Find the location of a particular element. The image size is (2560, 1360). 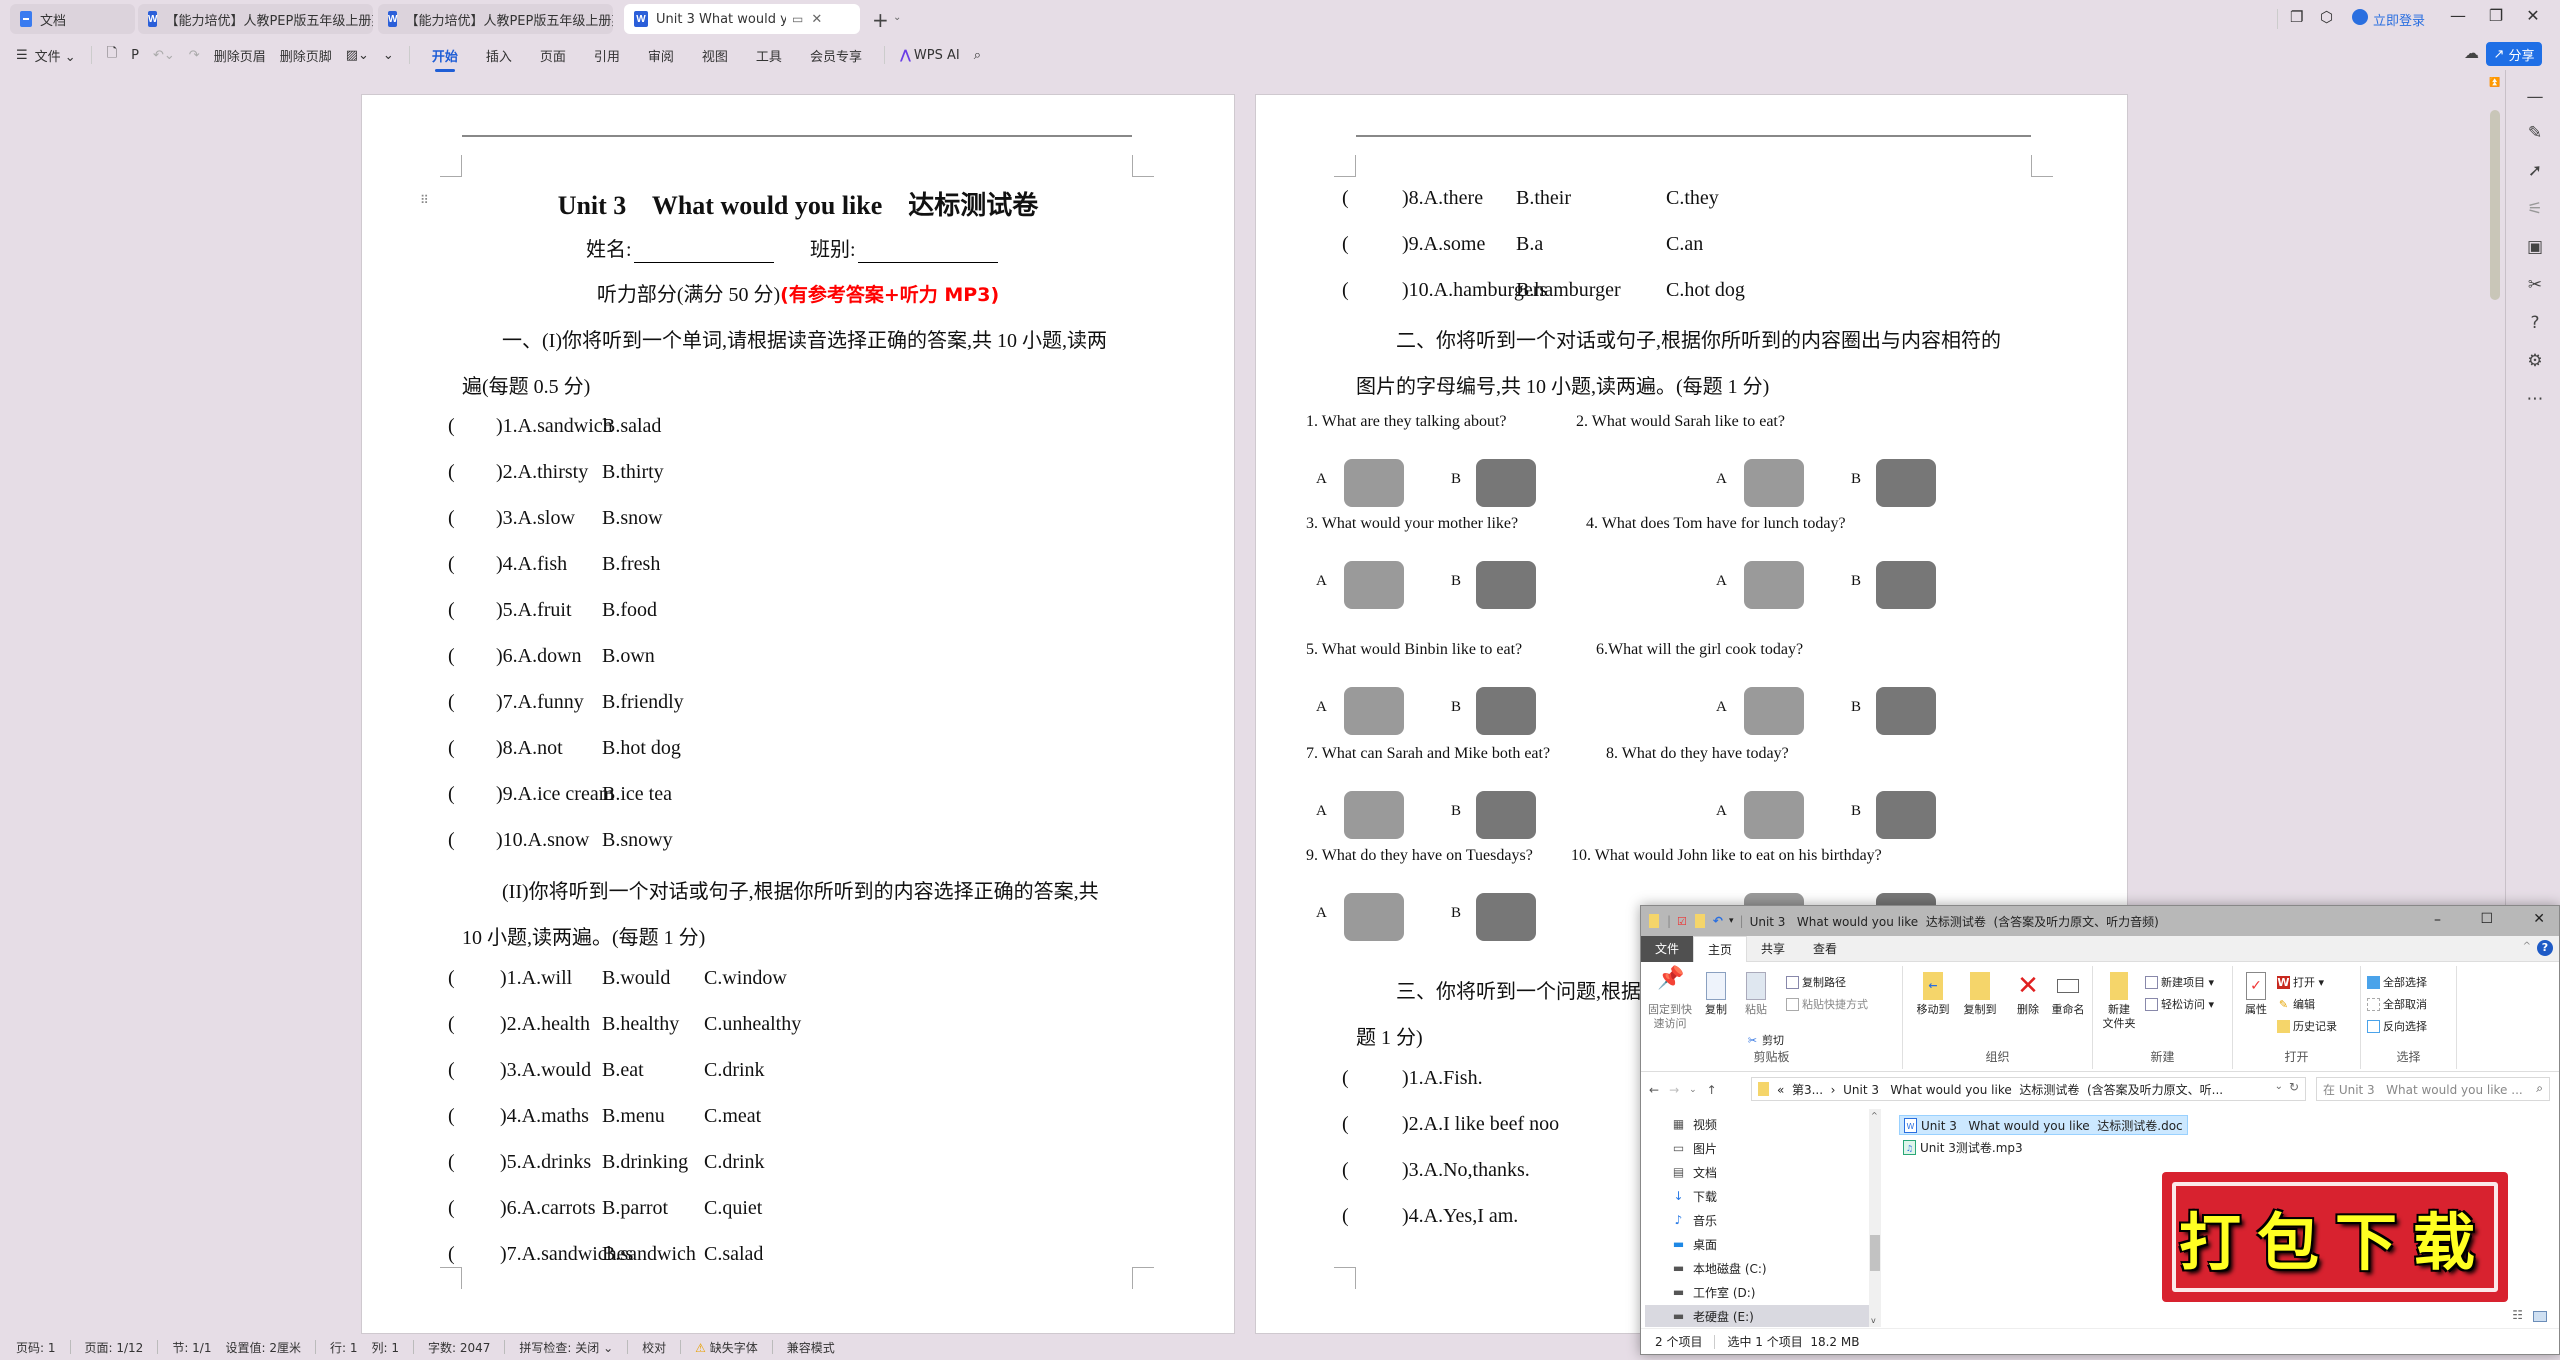

file-item: ♫ Unit 3测试卷.mp3 is located at coordinates (1963, 1147).